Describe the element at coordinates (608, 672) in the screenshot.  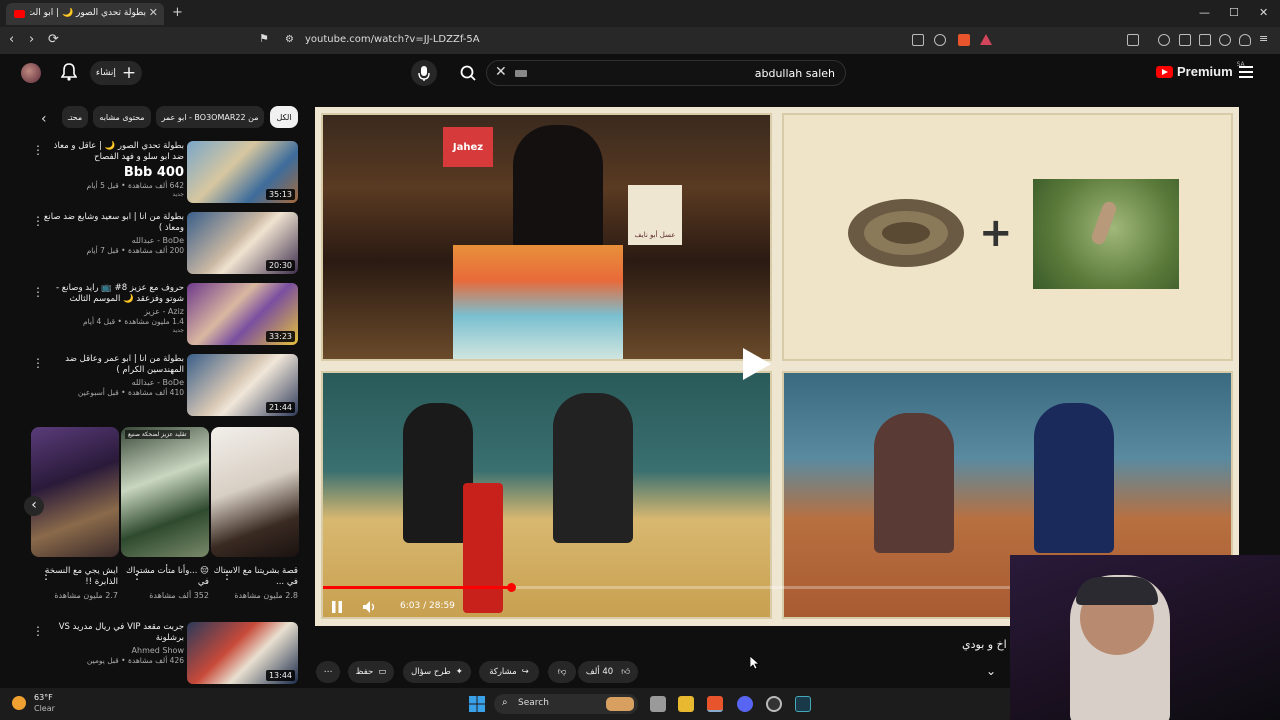
I see `like-button: 👍︎ 40 ألف` at that location.